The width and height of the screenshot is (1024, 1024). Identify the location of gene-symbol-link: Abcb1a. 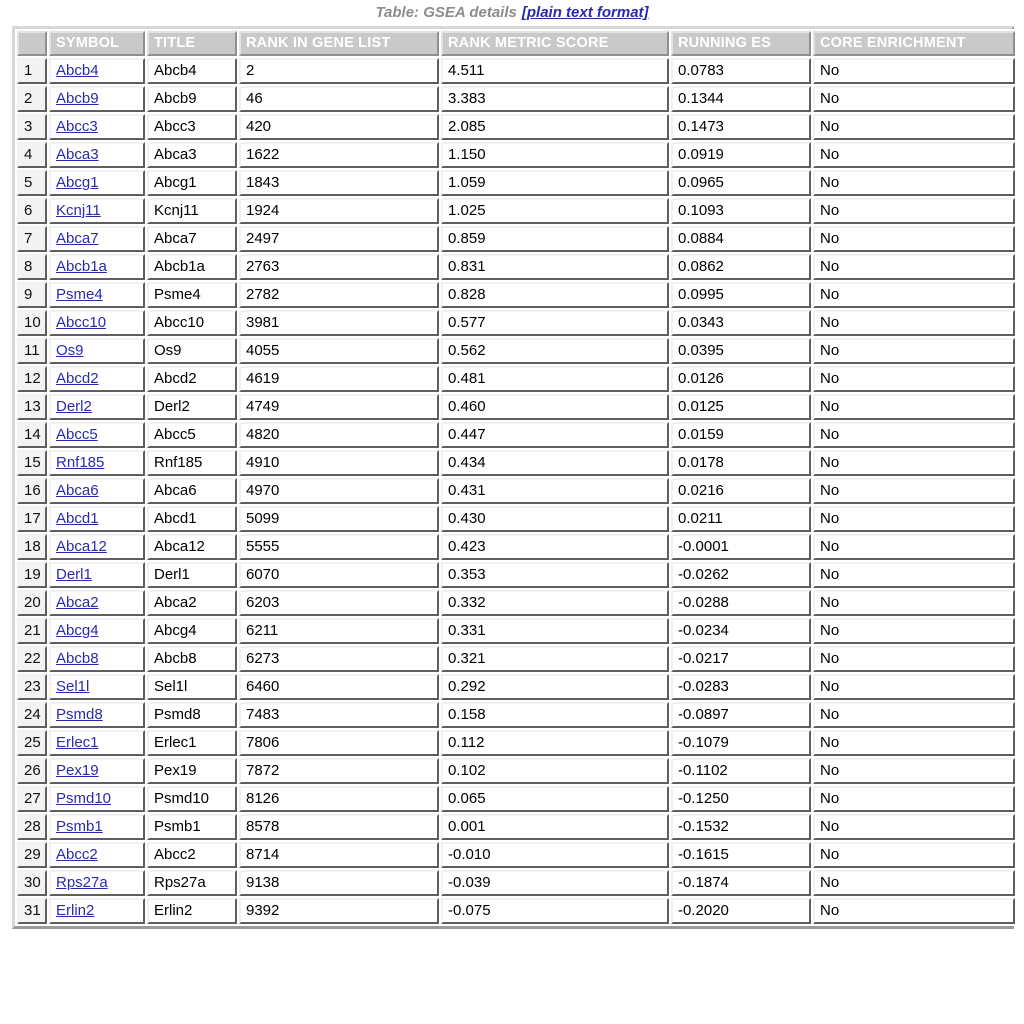
(81, 266).